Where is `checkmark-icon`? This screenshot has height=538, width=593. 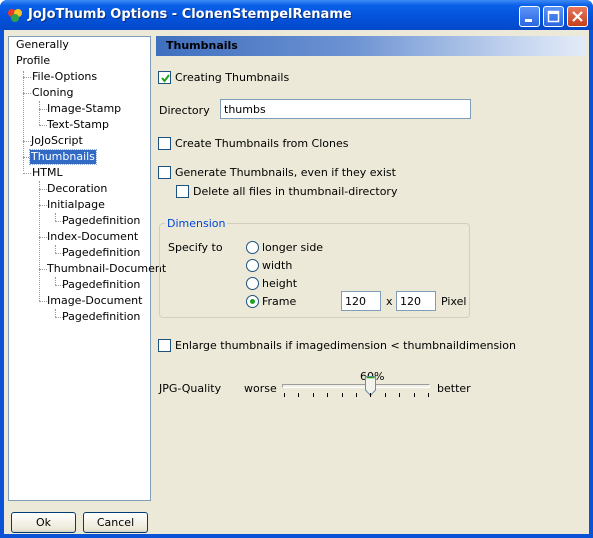 checkmark-icon is located at coordinates (165, 78).